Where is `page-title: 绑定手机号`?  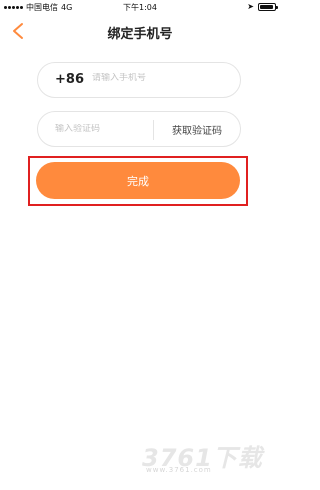 page-title: 绑定手机号 is located at coordinates (140, 34).